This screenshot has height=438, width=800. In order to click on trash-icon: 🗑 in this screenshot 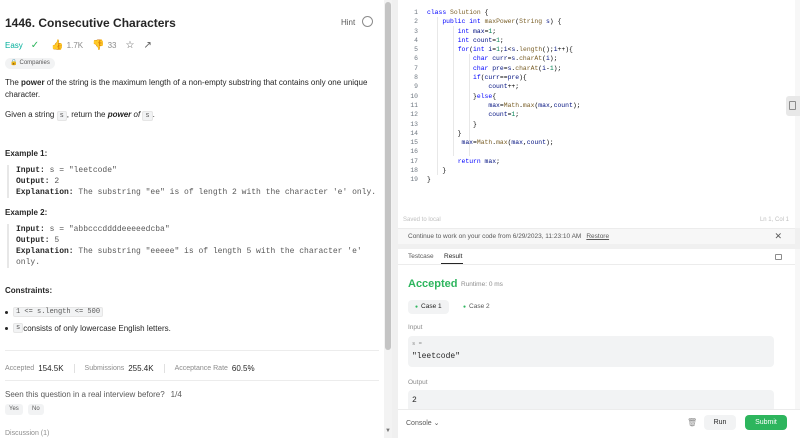, I will do `click(692, 422)`.